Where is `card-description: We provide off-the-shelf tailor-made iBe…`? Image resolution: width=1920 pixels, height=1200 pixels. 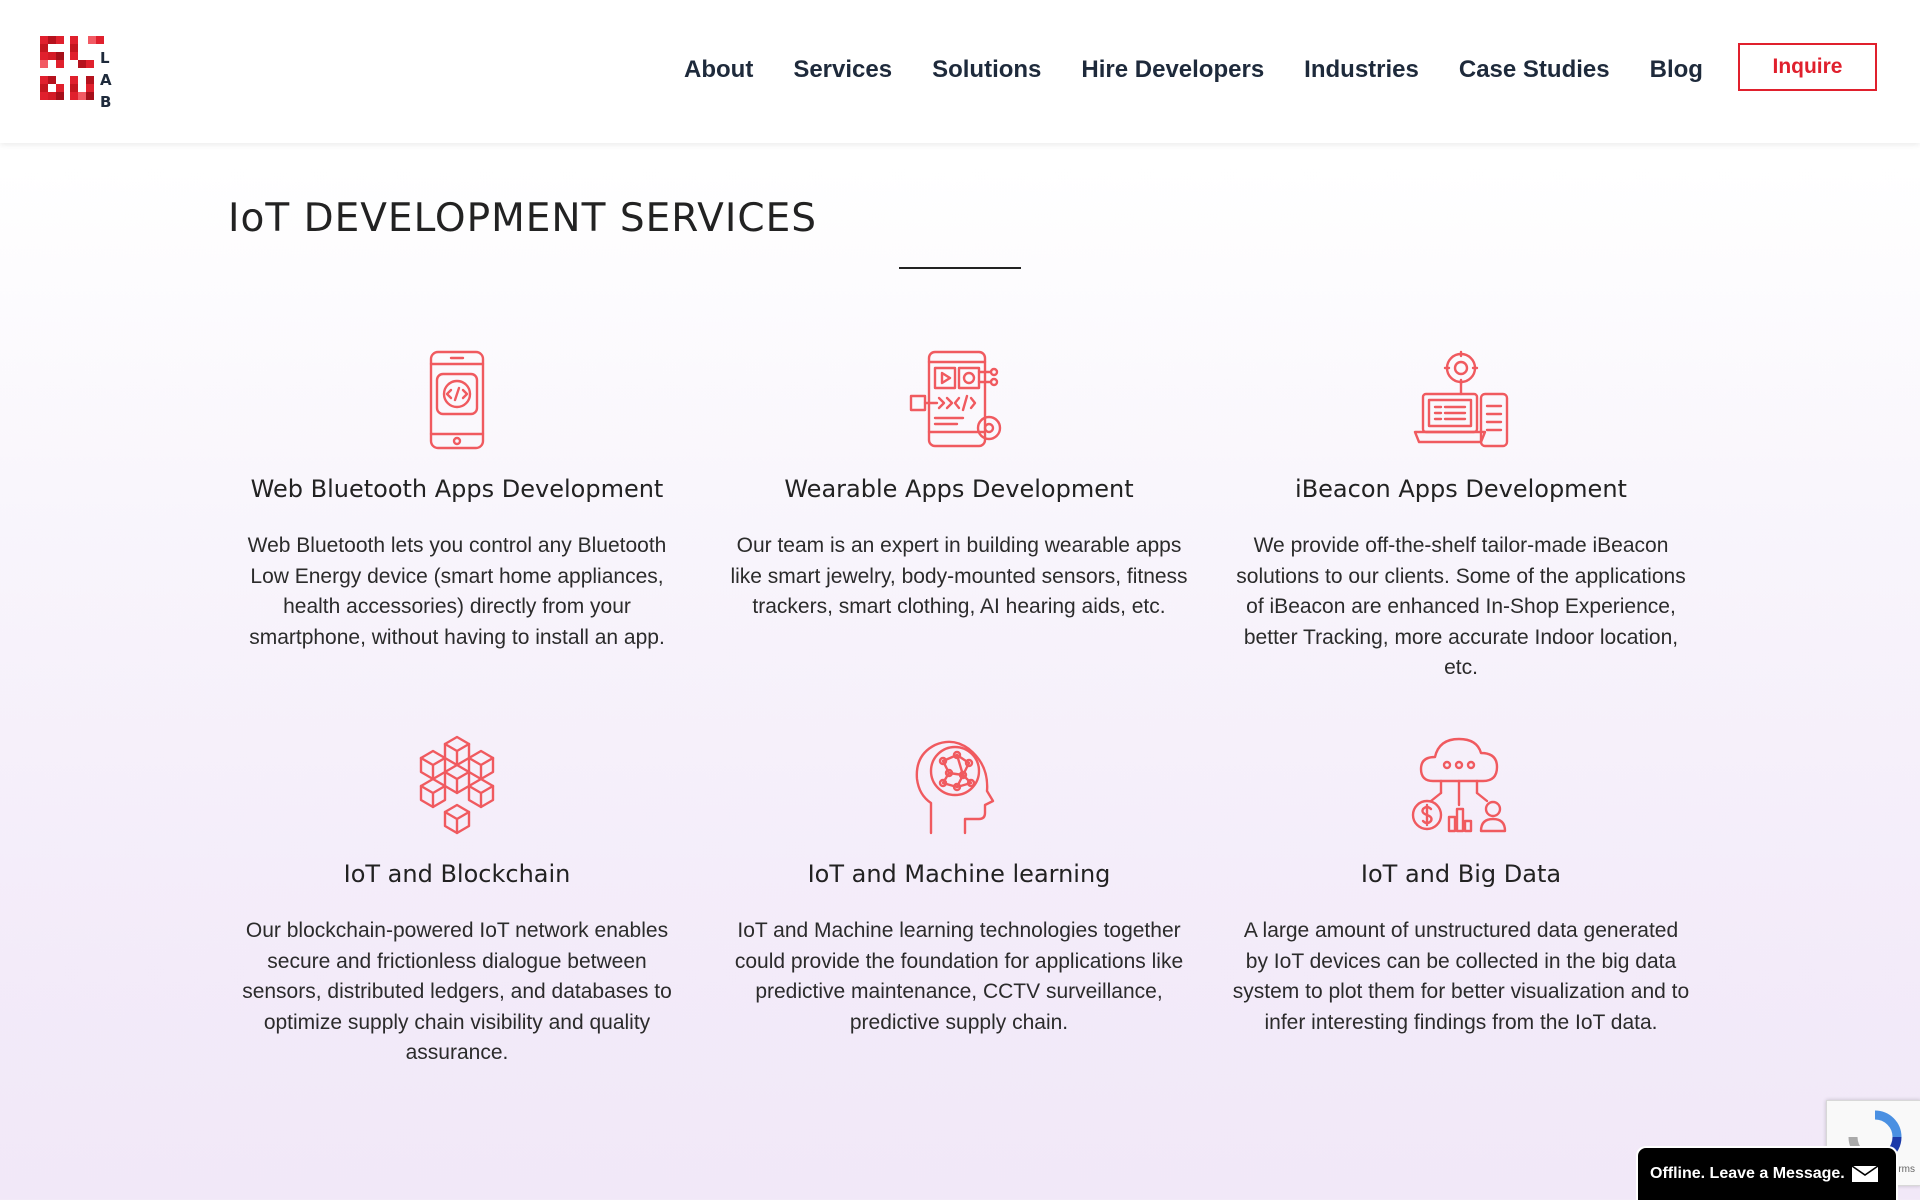
card-description: We provide off-the-shelf tailor-made iBe… is located at coordinates (1461, 606).